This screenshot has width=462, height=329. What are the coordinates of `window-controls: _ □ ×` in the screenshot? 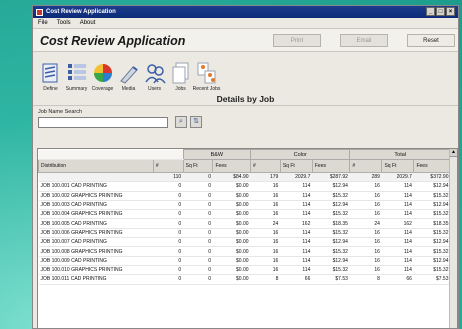 It's located at (440, 11).